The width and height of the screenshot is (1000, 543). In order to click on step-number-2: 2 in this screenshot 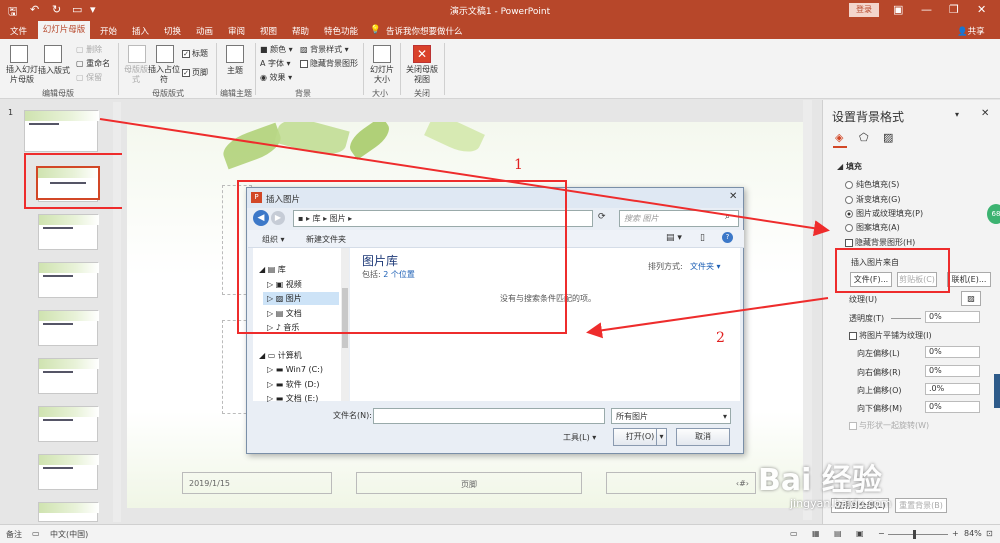, I will do `click(720, 338)`.